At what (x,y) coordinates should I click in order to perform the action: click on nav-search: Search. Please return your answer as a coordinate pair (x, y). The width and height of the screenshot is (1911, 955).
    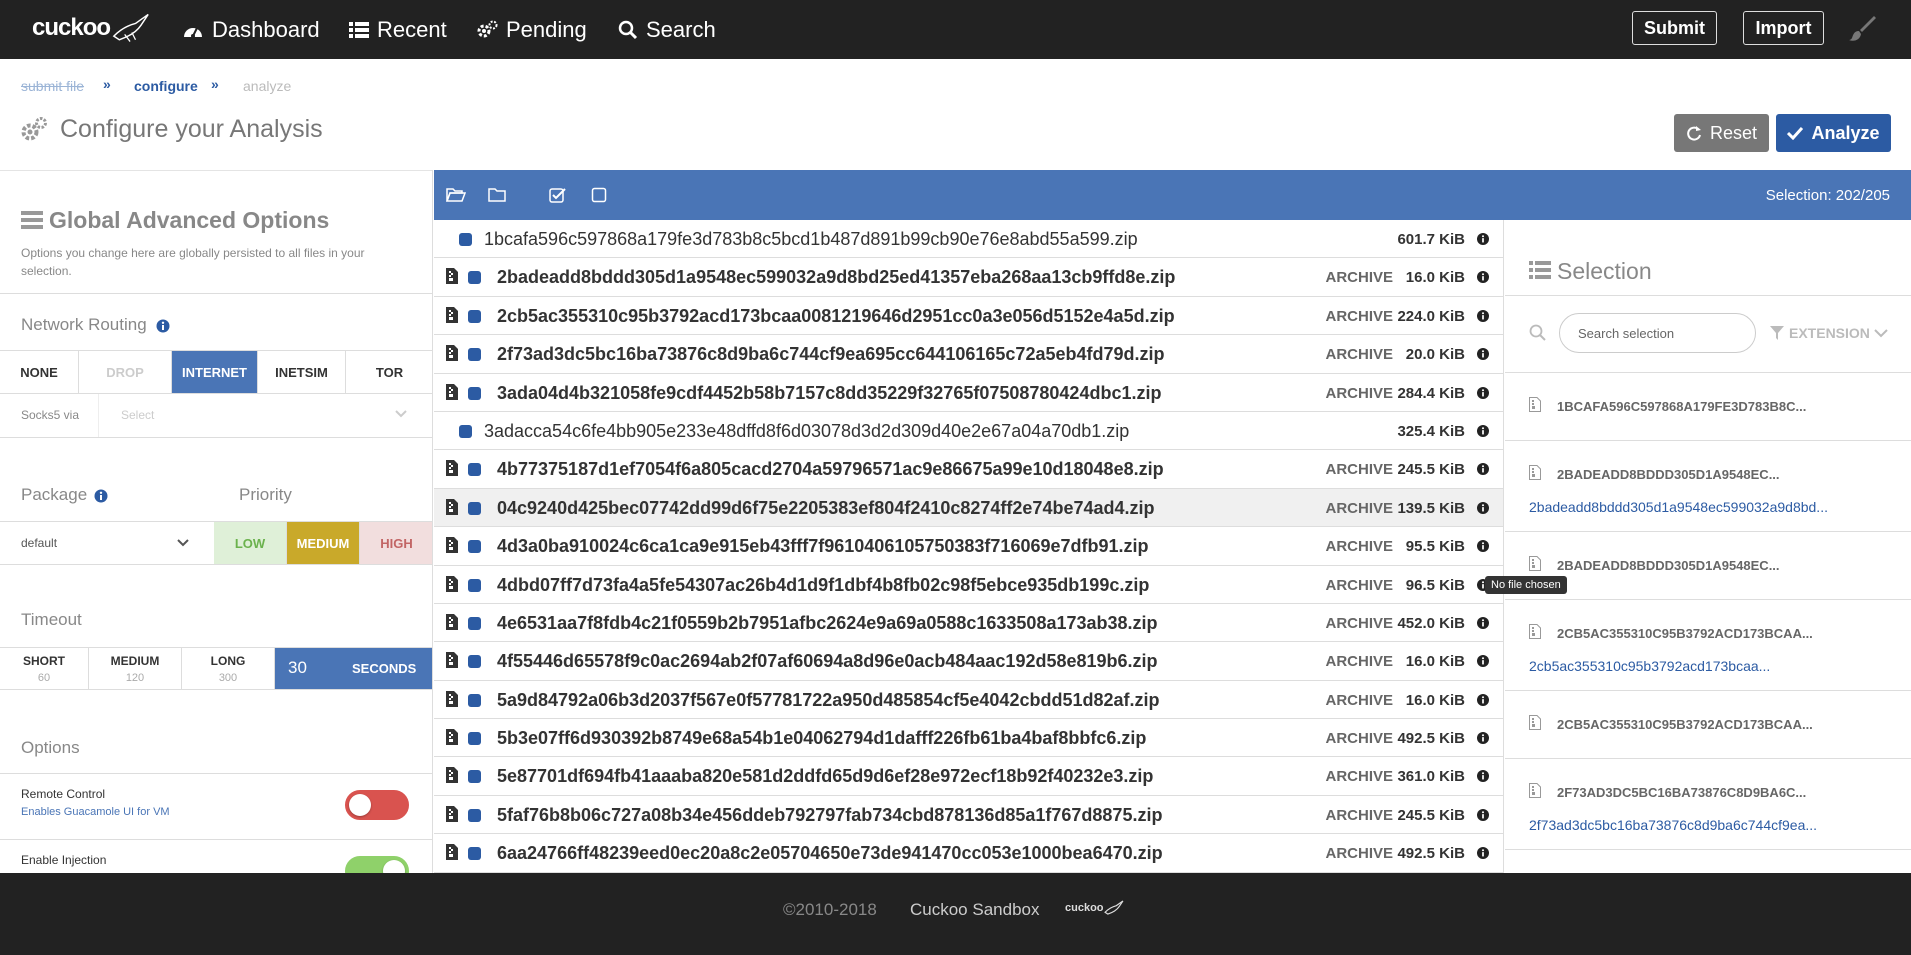
    Looking at the image, I should click on (667, 29).